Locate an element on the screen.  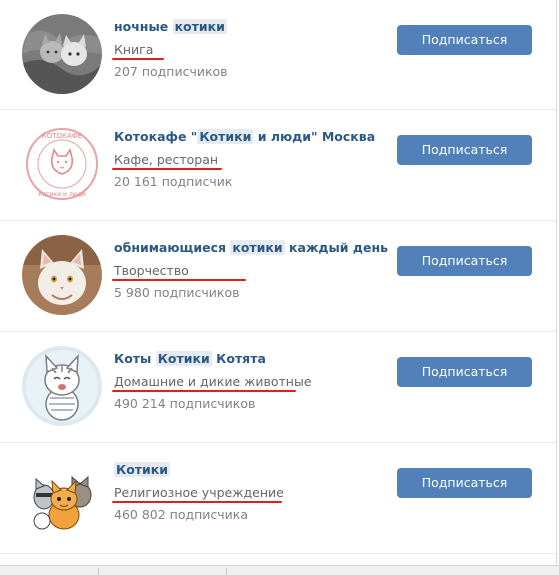
cartoon-cats-group-icon is located at coordinates (62, 497).